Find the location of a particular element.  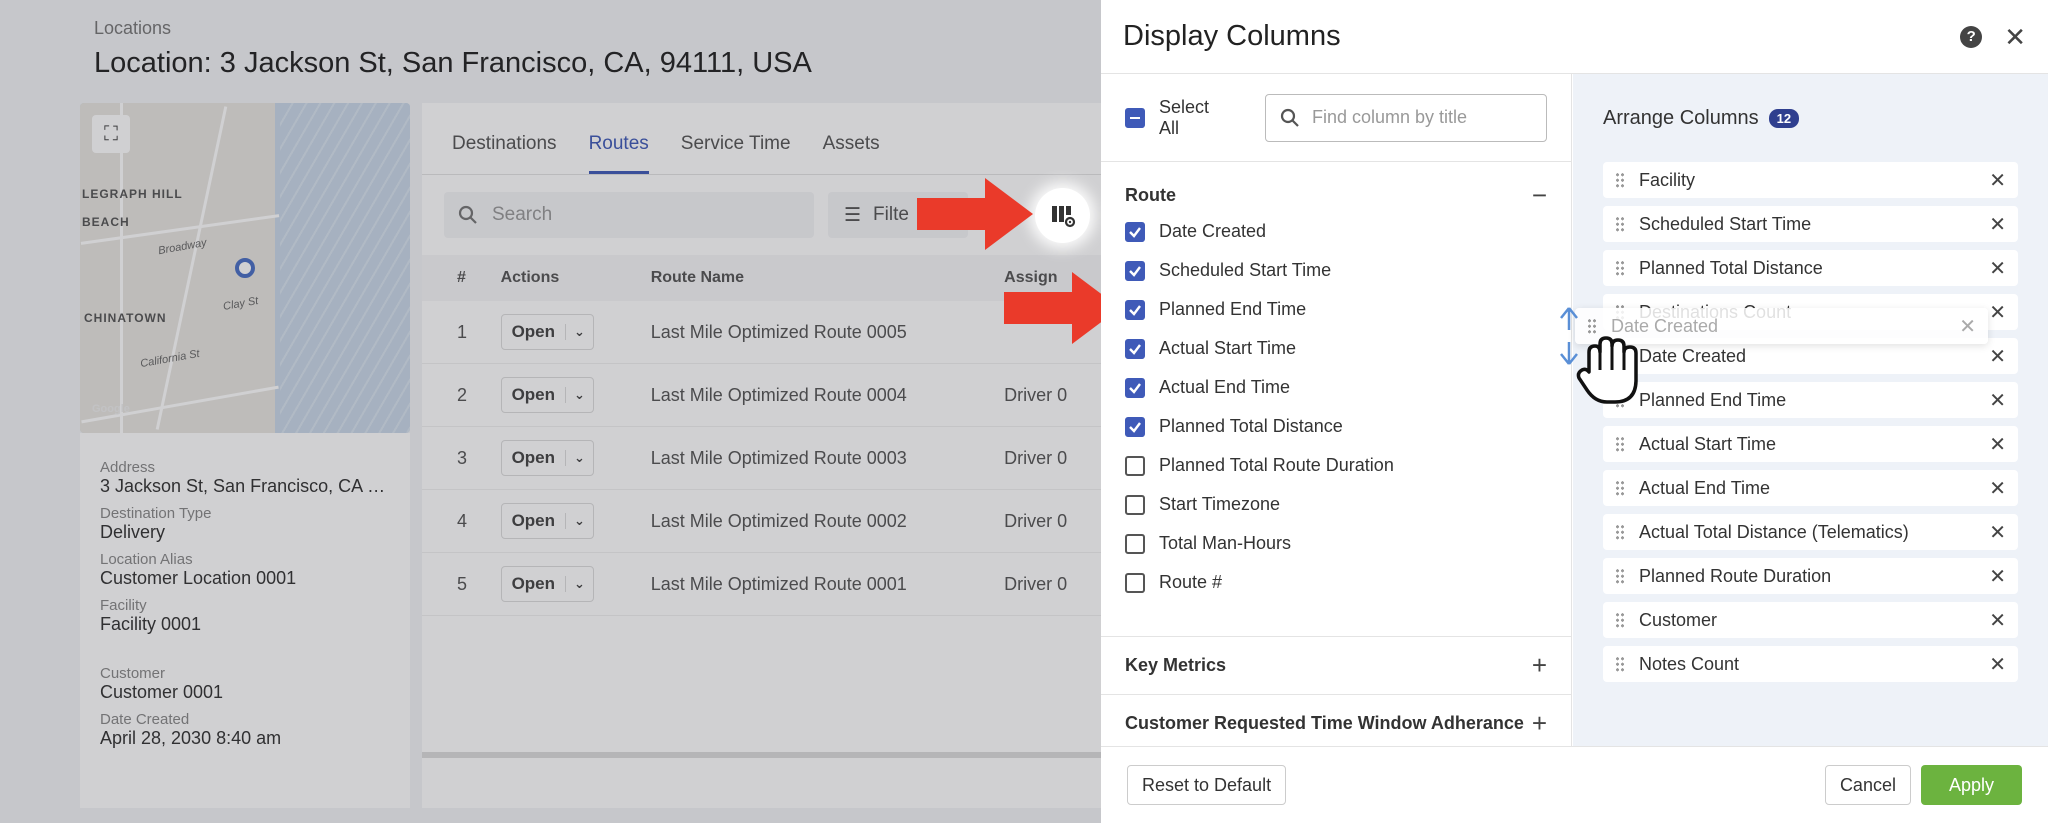

find-column-search is located at coordinates (1406, 117).